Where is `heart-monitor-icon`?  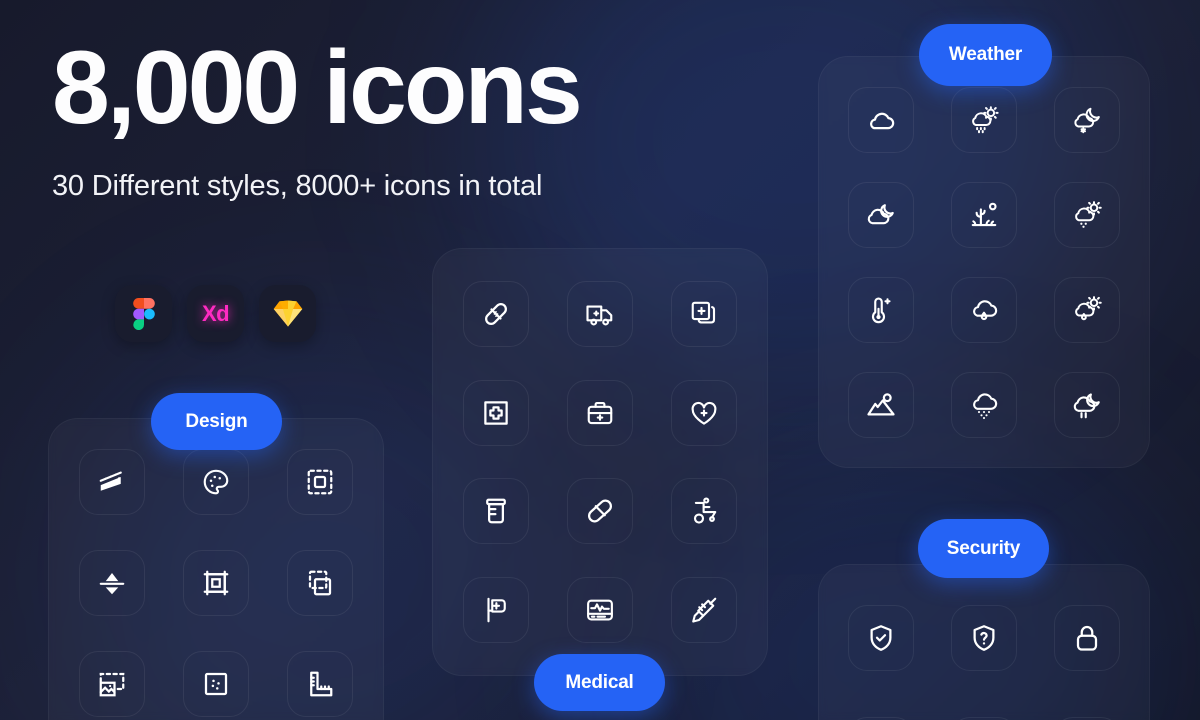 heart-monitor-icon is located at coordinates (600, 610).